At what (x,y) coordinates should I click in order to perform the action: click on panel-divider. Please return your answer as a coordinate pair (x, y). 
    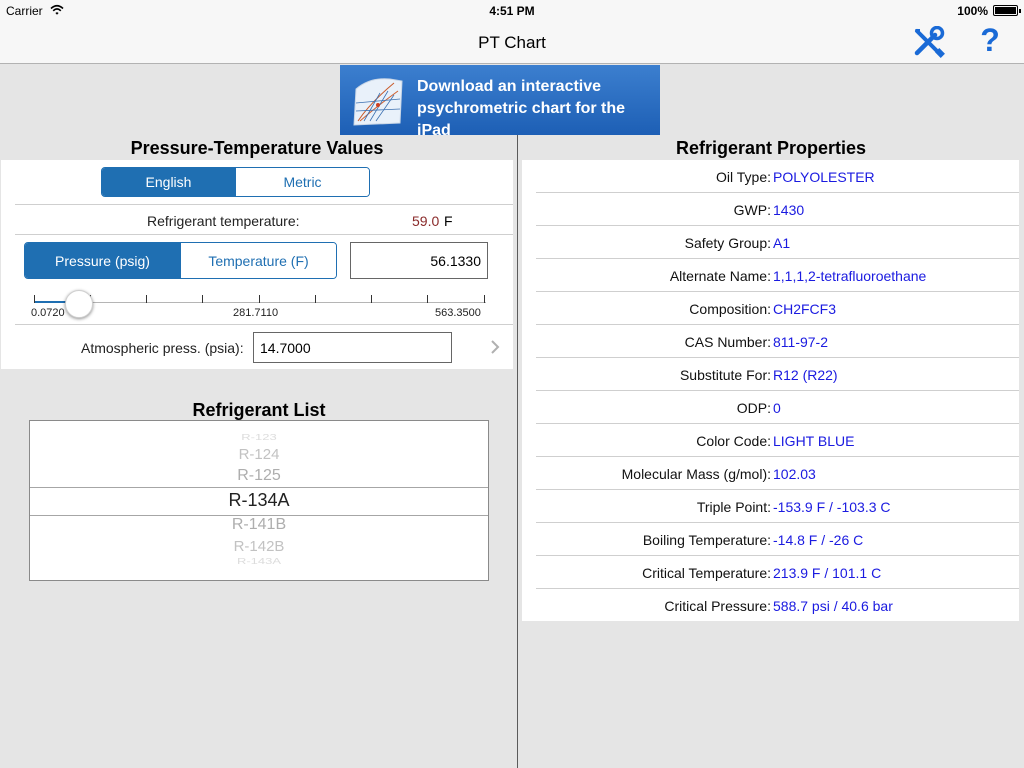
    Looking at the image, I should click on (517, 451).